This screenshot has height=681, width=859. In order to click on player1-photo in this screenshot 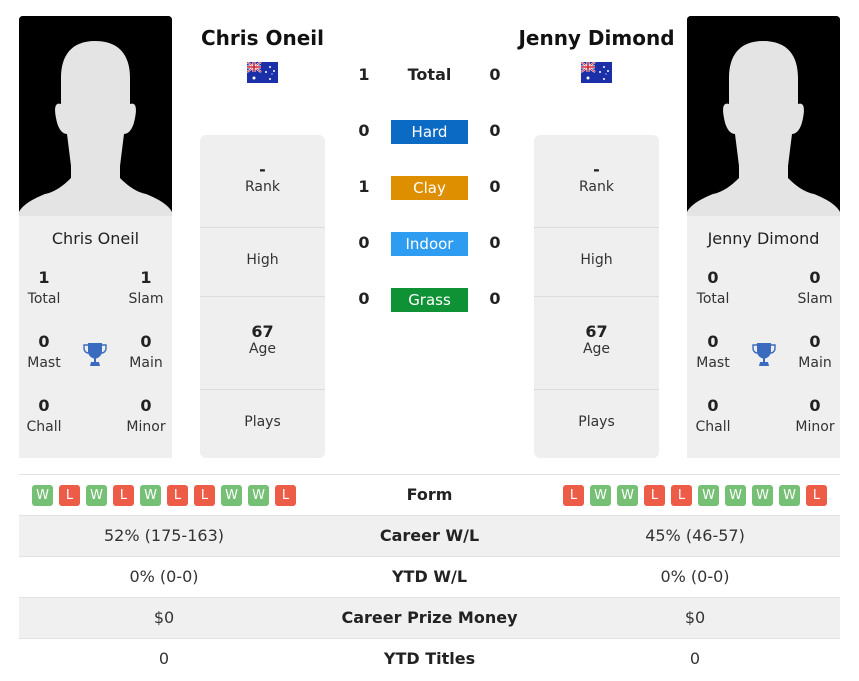, I will do `click(95, 116)`.